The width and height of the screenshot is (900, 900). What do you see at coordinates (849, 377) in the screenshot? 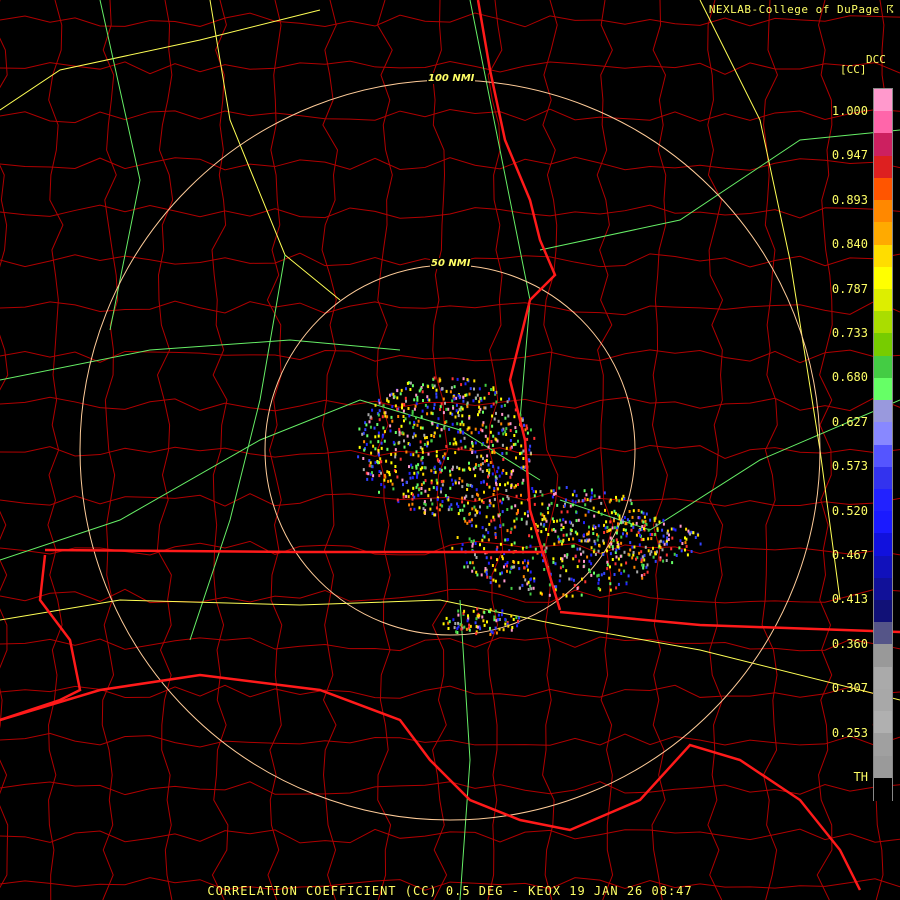
I see `color-scale-tick: 0.680` at bounding box center [849, 377].